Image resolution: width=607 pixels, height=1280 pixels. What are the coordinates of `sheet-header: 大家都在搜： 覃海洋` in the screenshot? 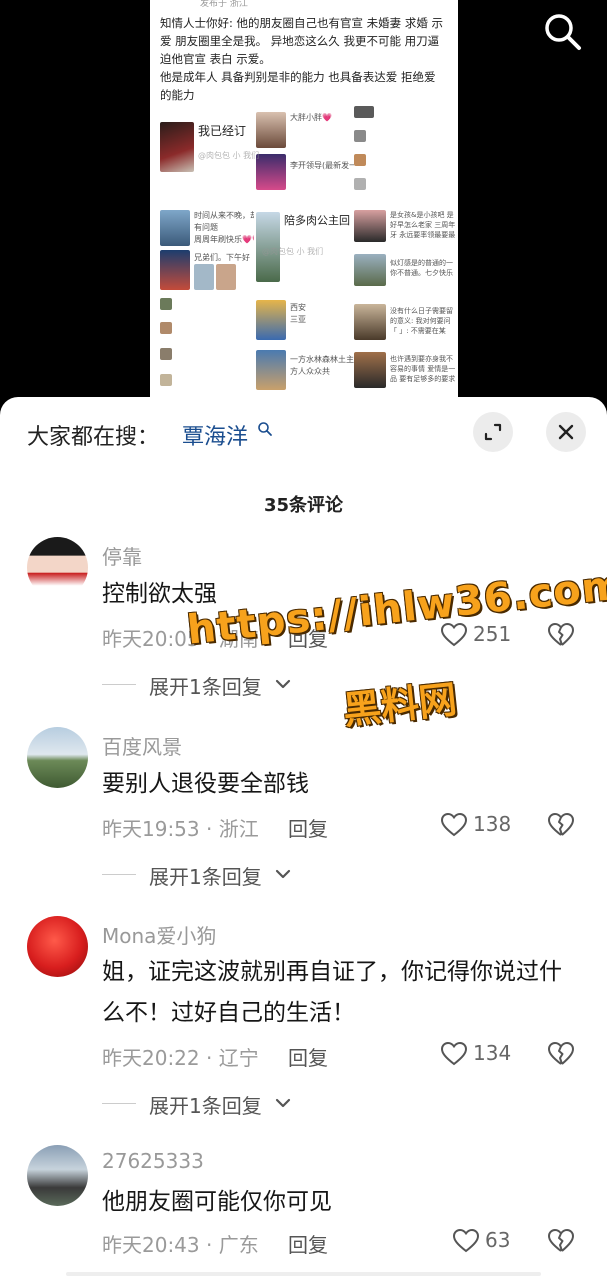 It's located at (303, 433).